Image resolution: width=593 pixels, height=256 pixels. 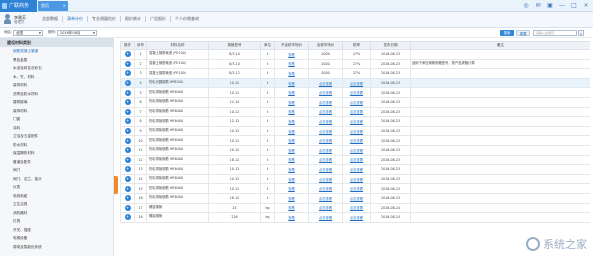 What do you see at coordinates (177, 45) in the screenshot?
I see `column-header: 材料名称` at bounding box center [177, 45].